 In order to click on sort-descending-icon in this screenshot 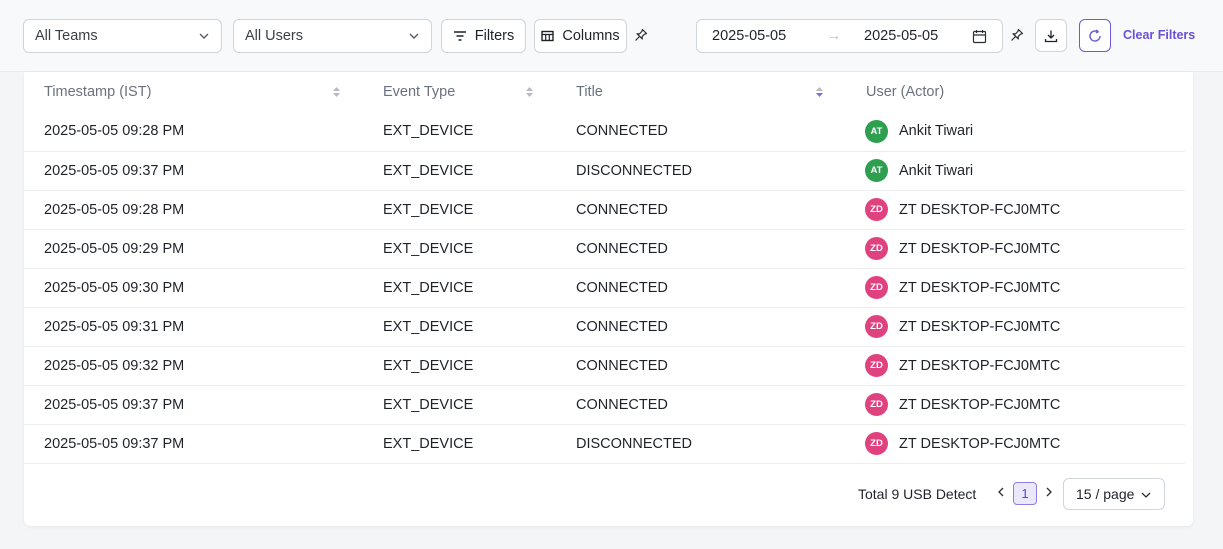, I will do `click(819, 92)`.